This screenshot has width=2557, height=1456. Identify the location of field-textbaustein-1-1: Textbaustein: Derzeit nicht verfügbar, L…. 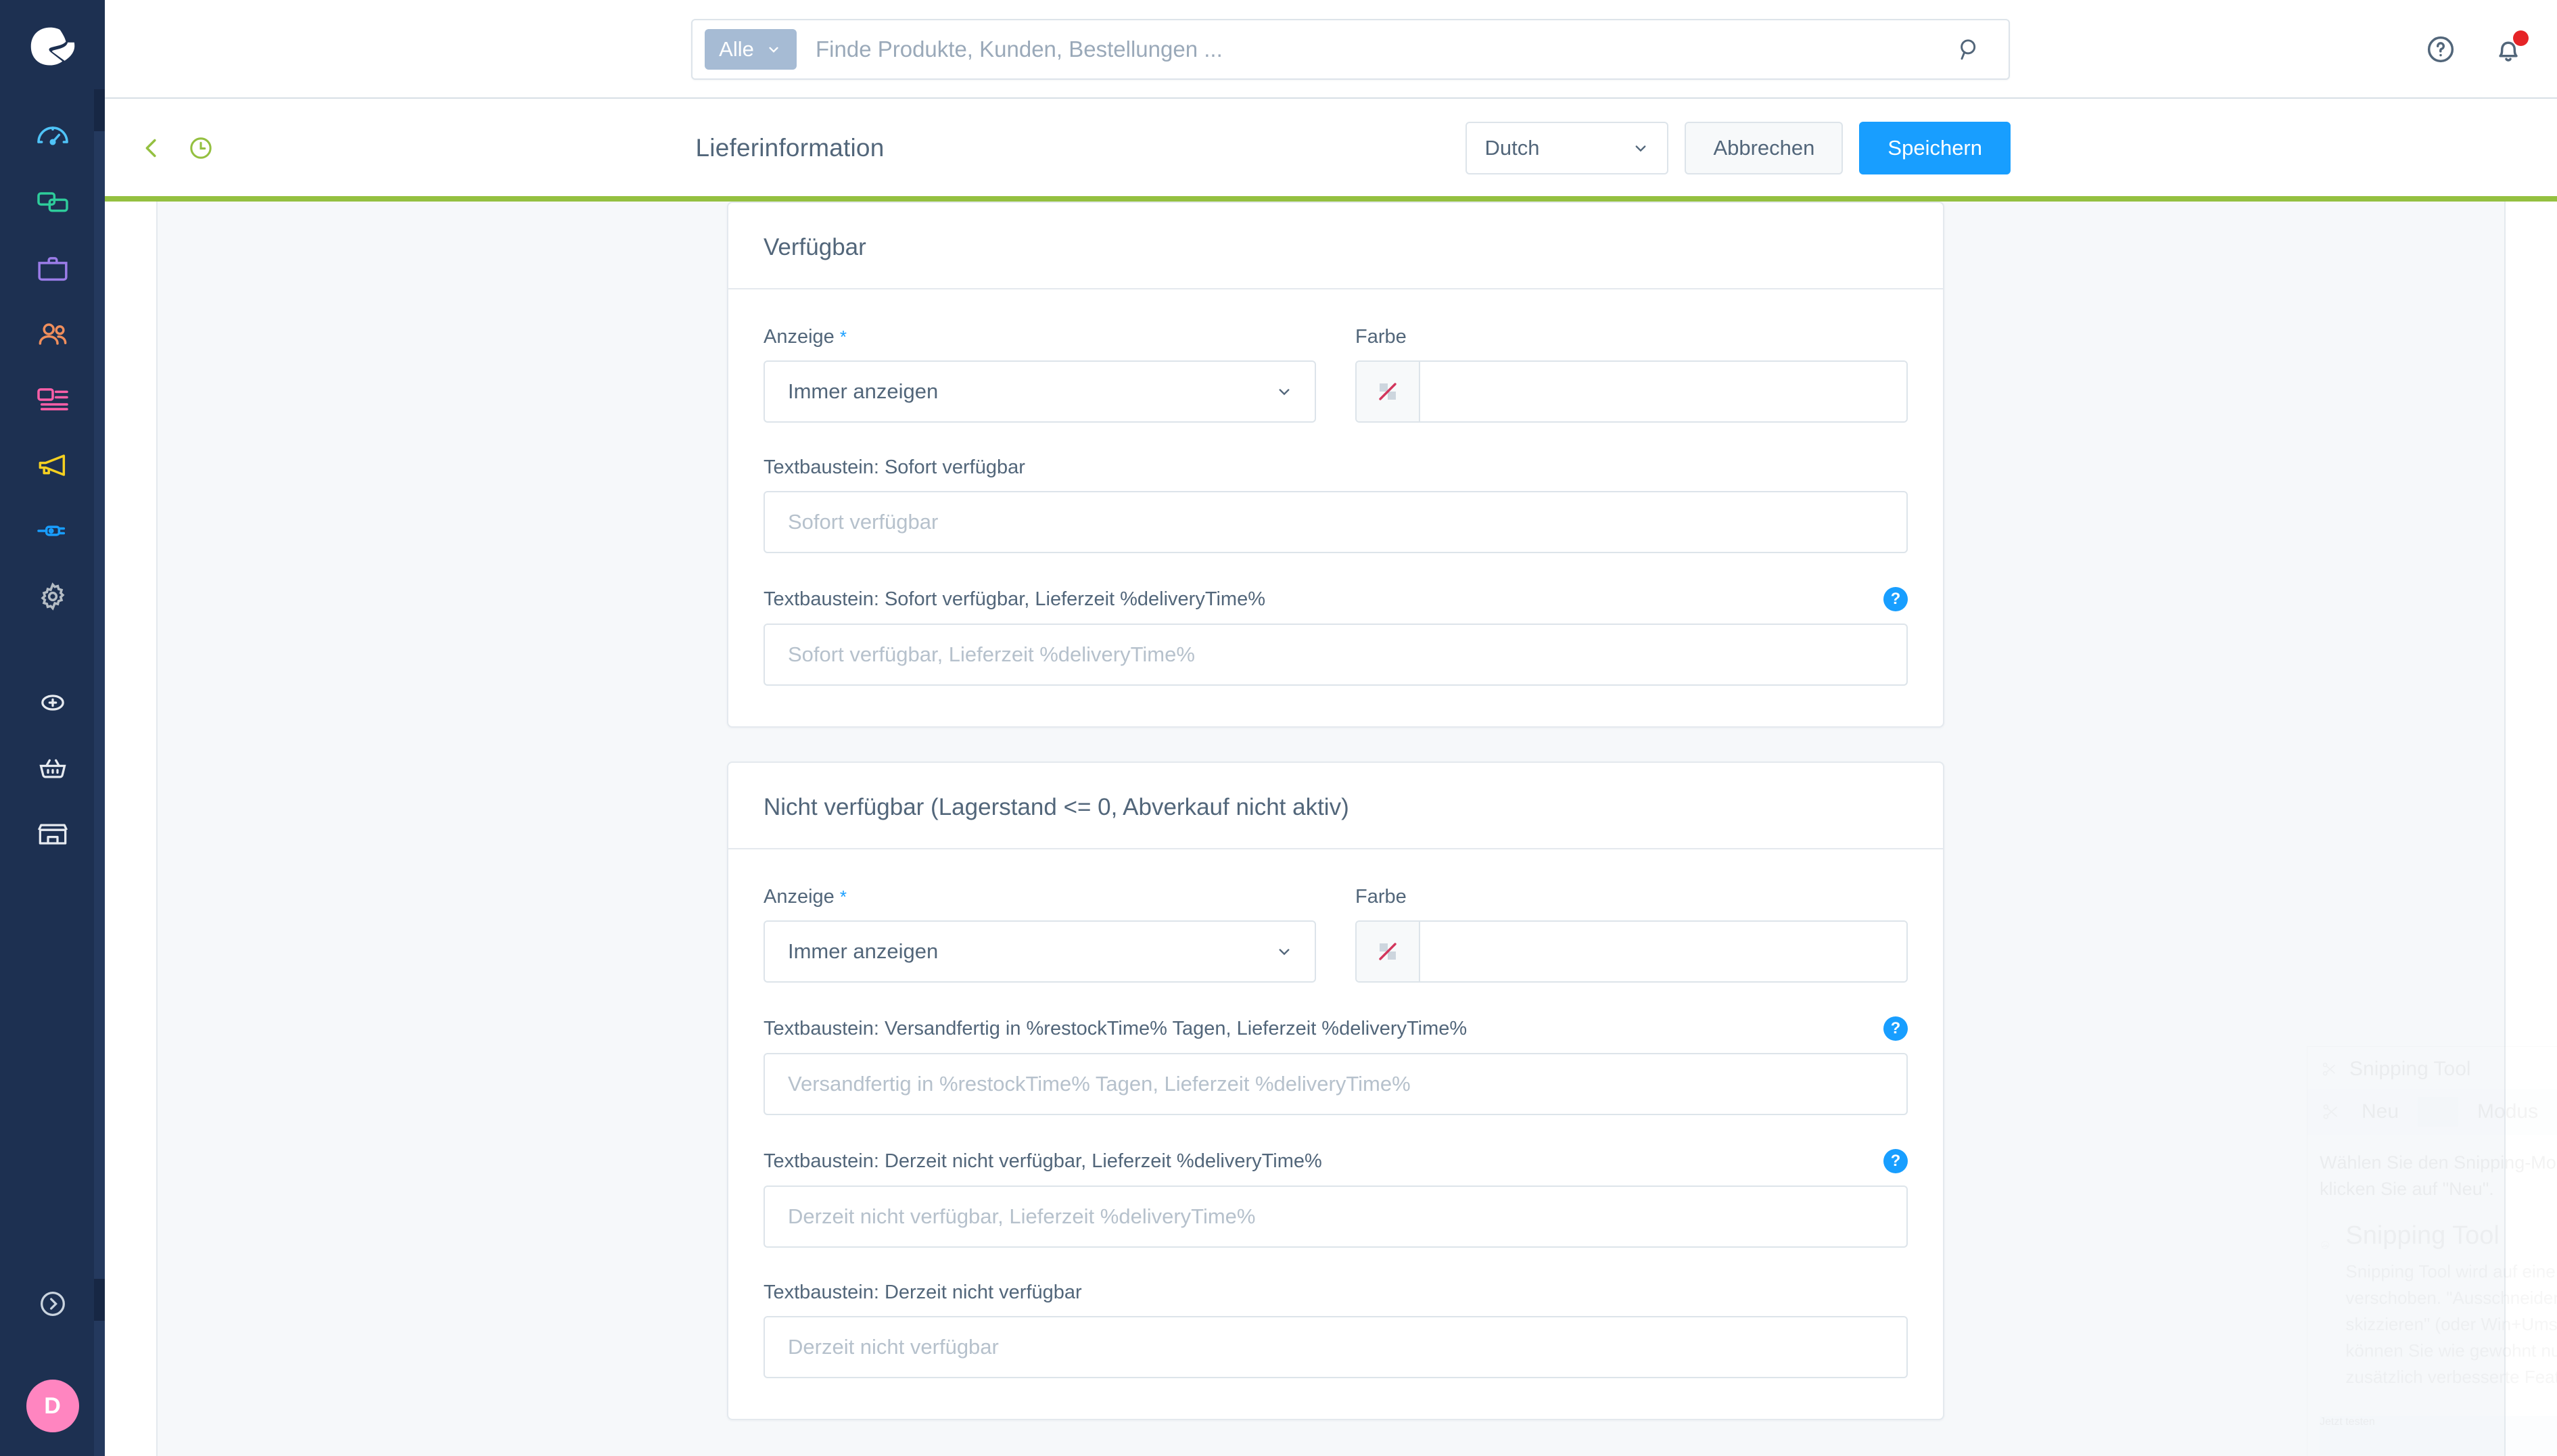
(1336, 1198).